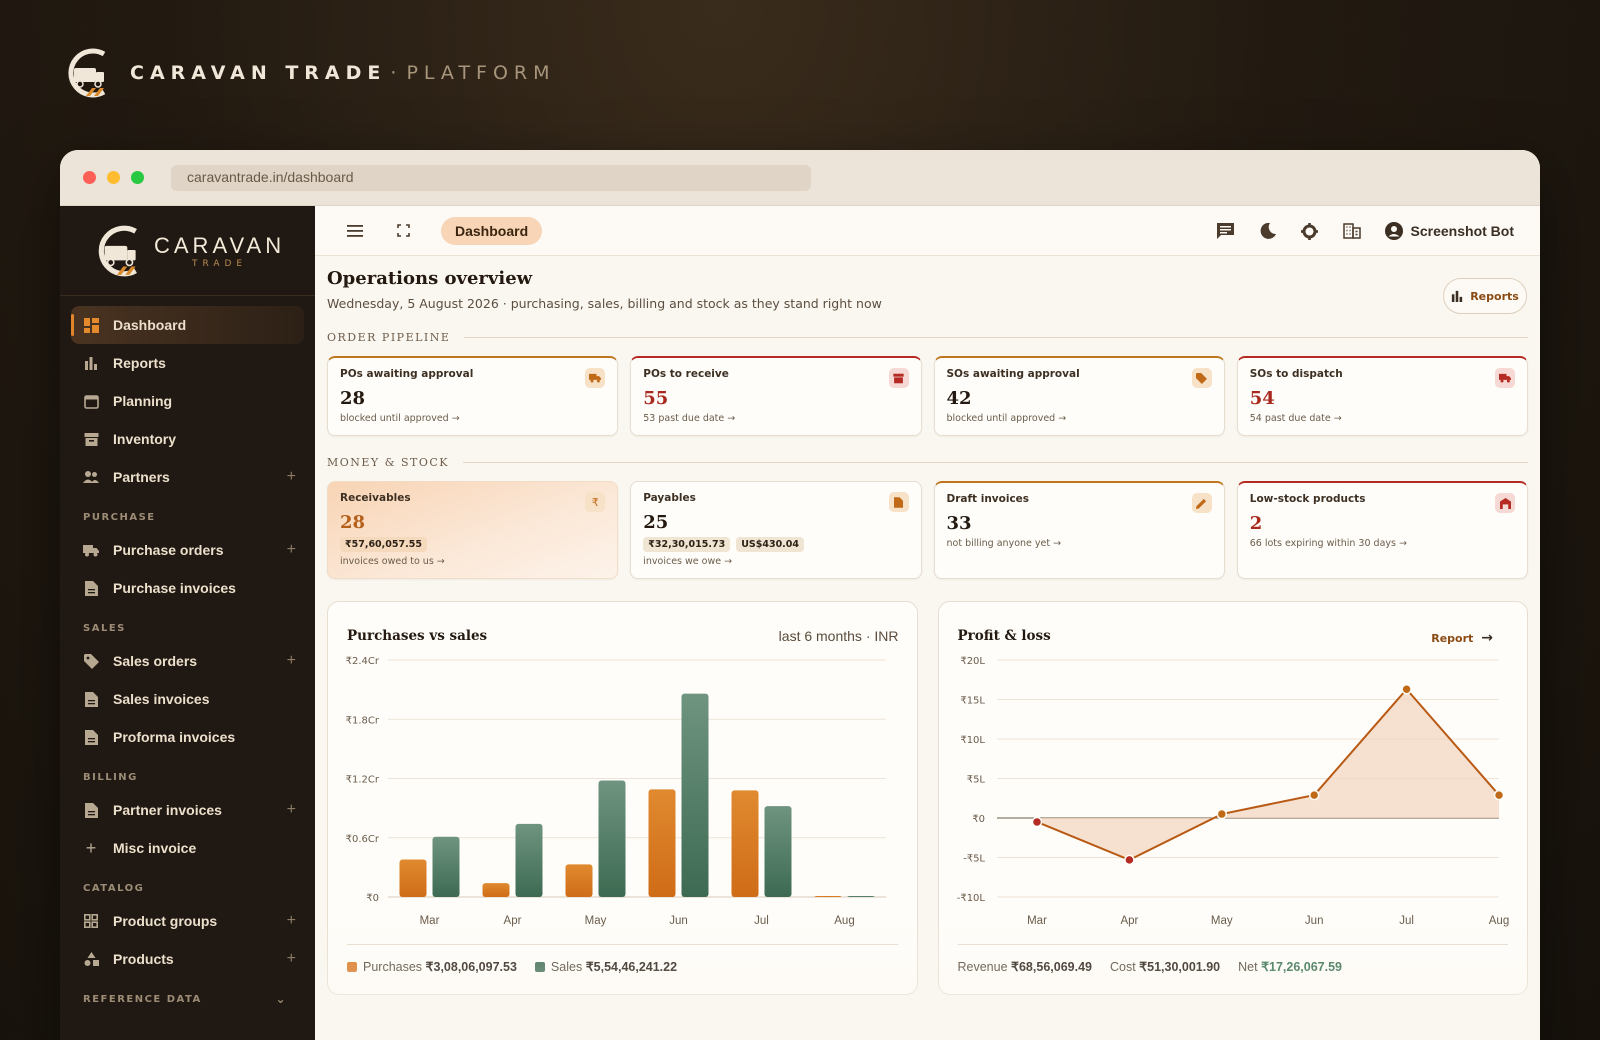 This screenshot has width=1600, height=1040. I want to click on sidebar-item-sales-orders: Sales orders +, so click(187, 661).